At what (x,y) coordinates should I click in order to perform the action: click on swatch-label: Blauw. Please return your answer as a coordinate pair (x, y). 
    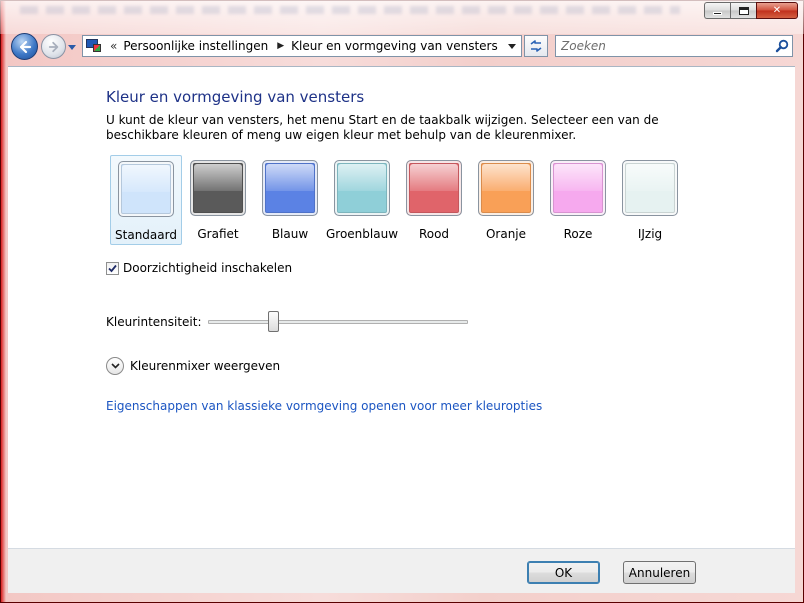
    Looking at the image, I should click on (290, 234).